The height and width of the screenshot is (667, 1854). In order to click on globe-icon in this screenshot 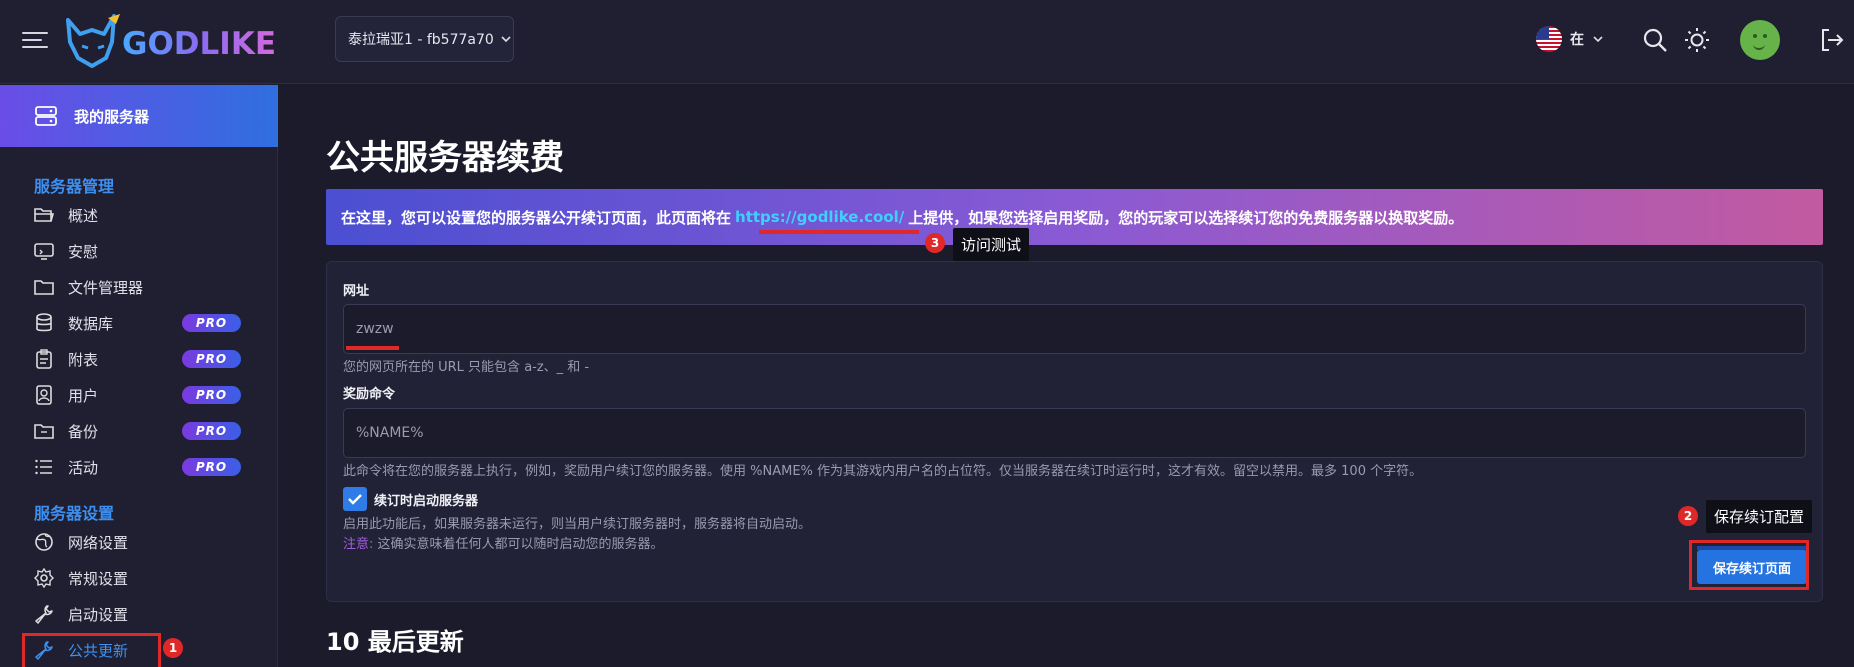, I will do `click(44, 542)`.